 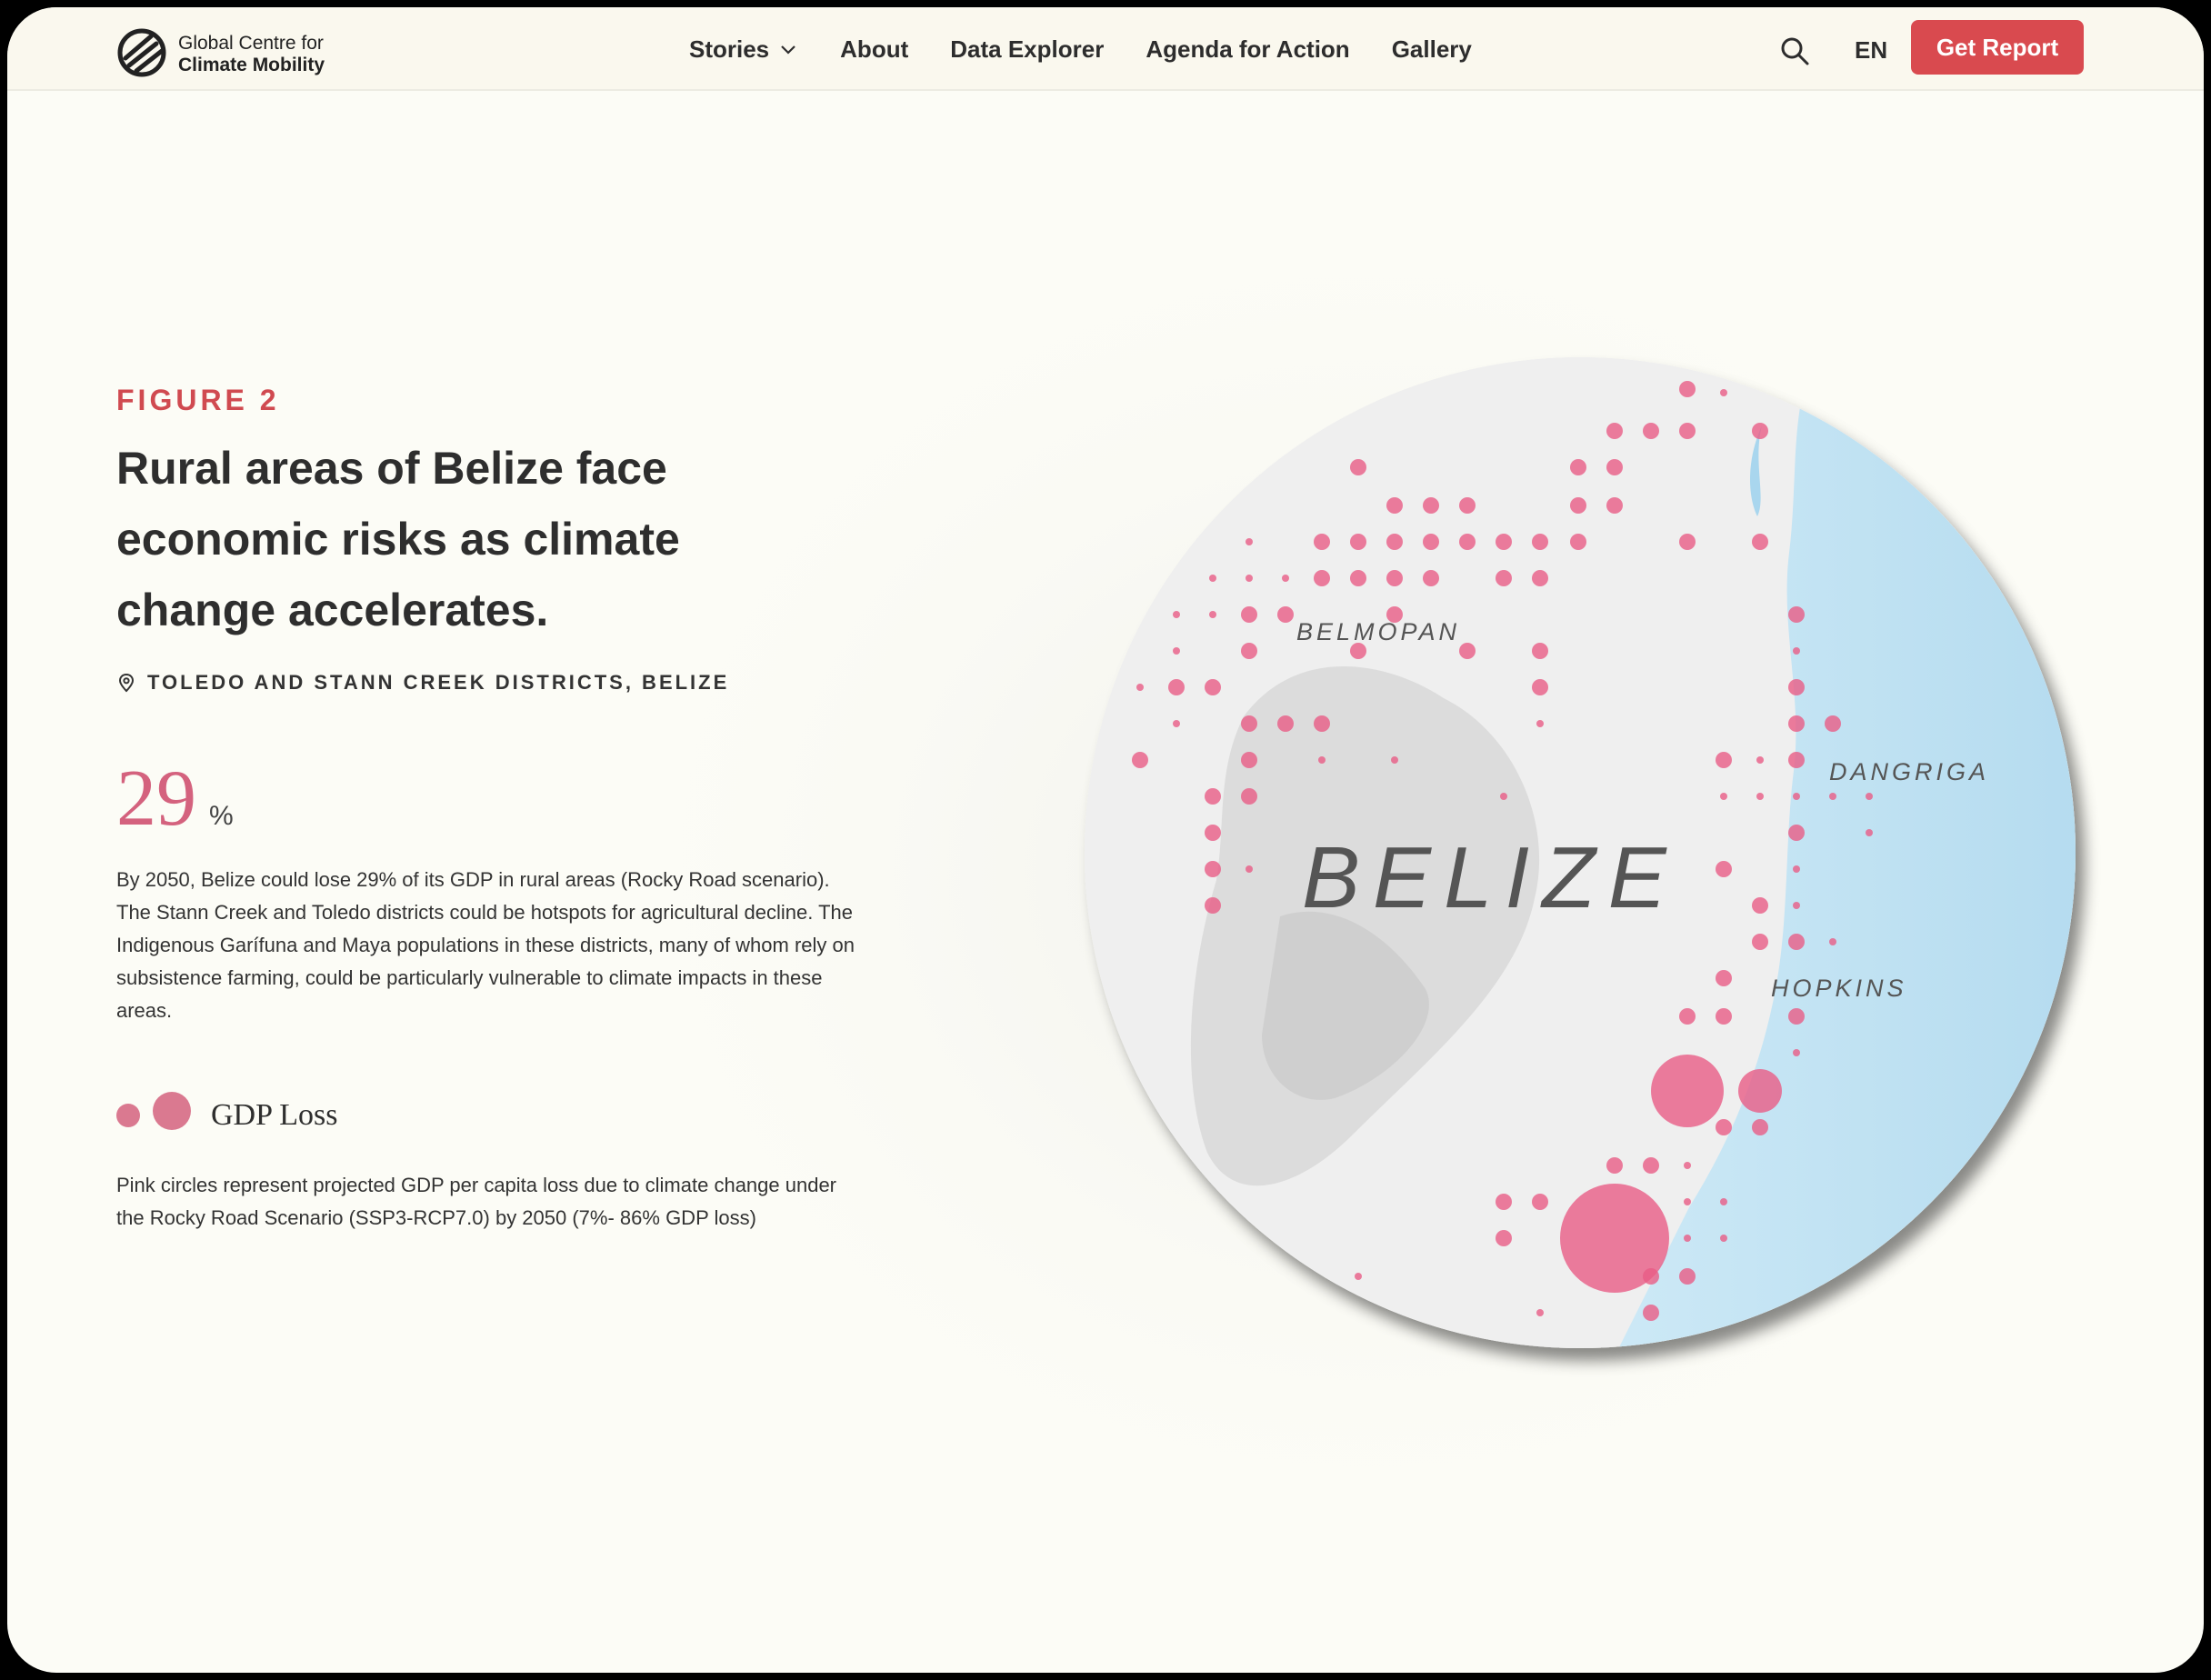 I want to click on gdp-stat: 29 %, so click(x=175, y=799).